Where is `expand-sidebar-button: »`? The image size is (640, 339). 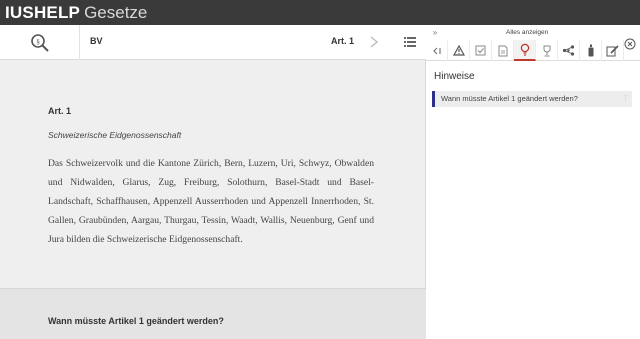
expand-sidebar-button: » is located at coordinates (435, 33).